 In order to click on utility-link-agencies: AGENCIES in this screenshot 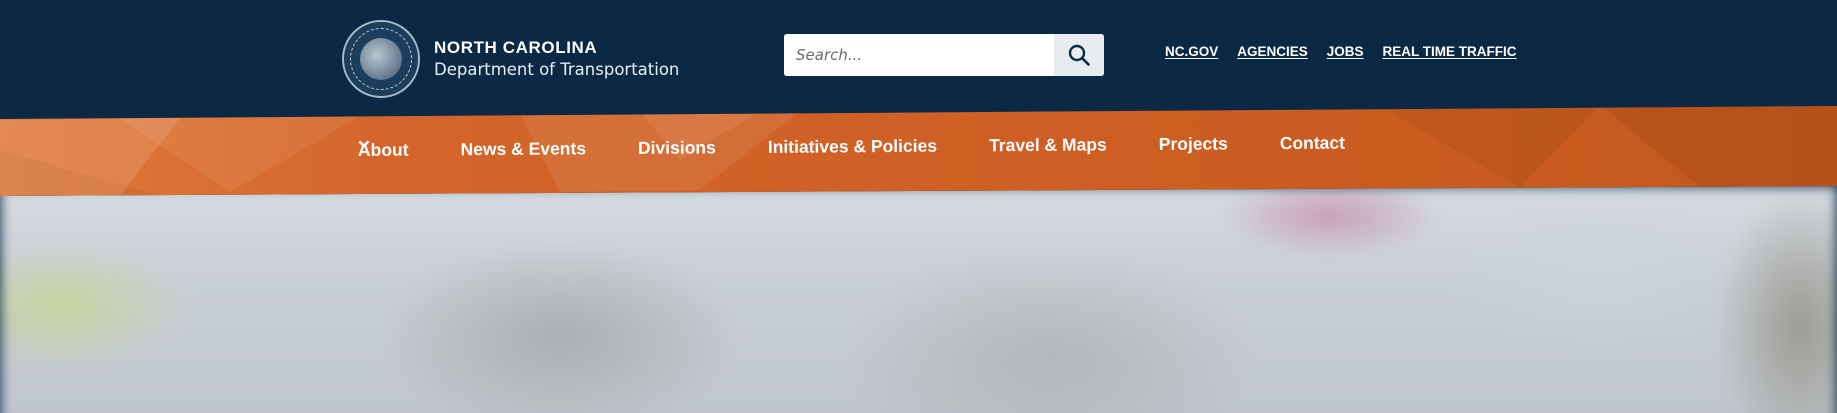, I will do `click(1272, 51)`.